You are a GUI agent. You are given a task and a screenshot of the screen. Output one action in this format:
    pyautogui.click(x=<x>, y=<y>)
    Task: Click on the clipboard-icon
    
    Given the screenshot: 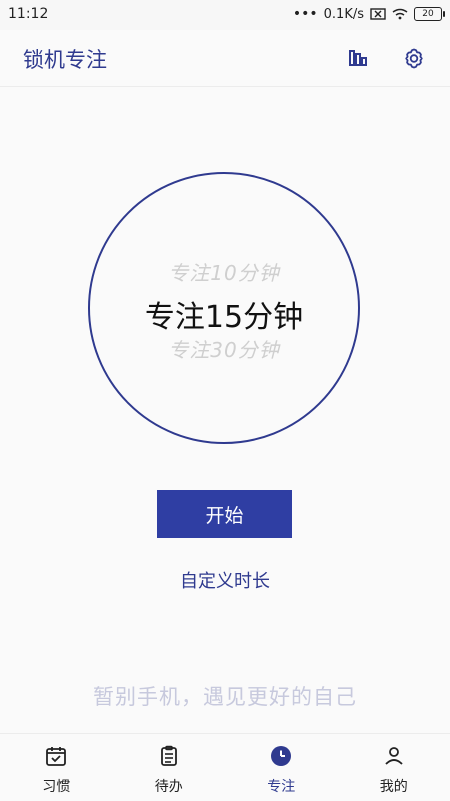 What is the action you would take?
    pyautogui.click(x=169, y=758)
    